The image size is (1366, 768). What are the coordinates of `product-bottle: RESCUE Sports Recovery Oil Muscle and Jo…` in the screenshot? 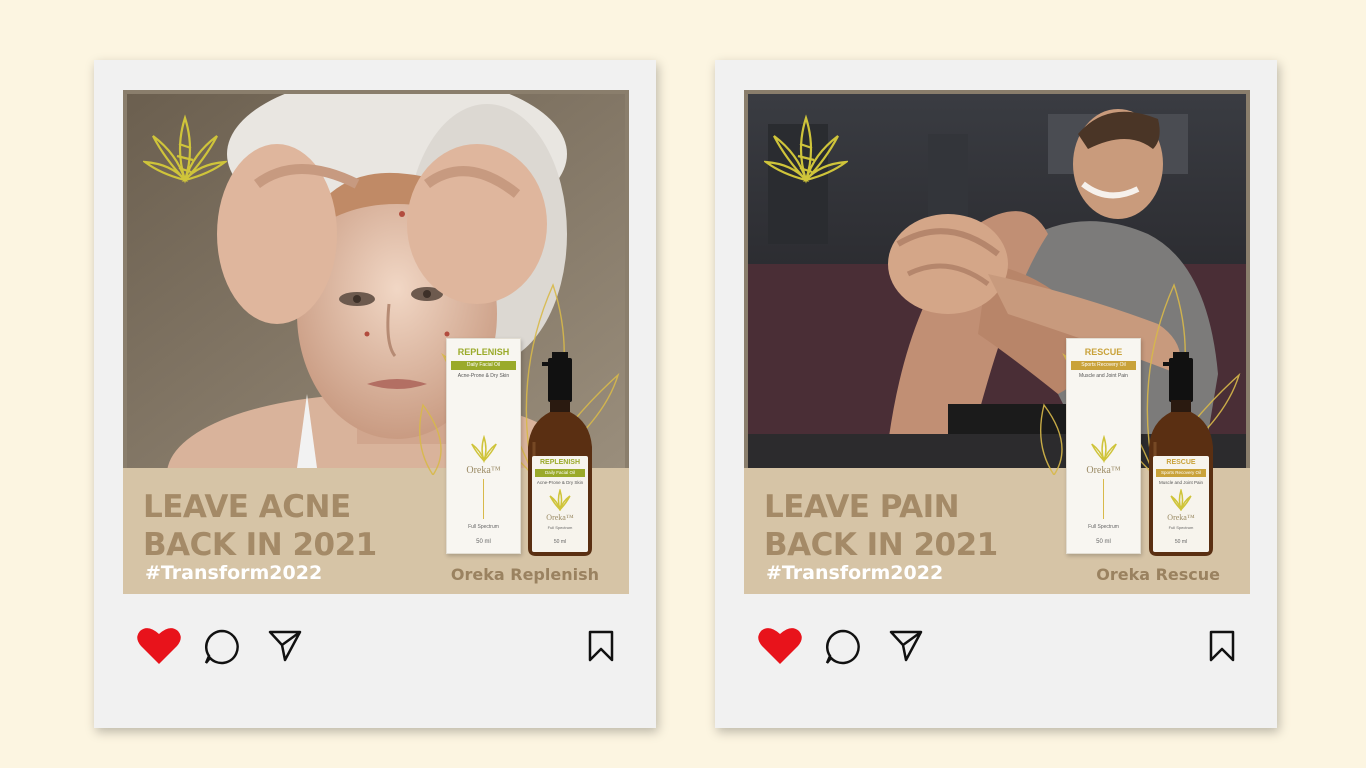 It's located at (1181, 454).